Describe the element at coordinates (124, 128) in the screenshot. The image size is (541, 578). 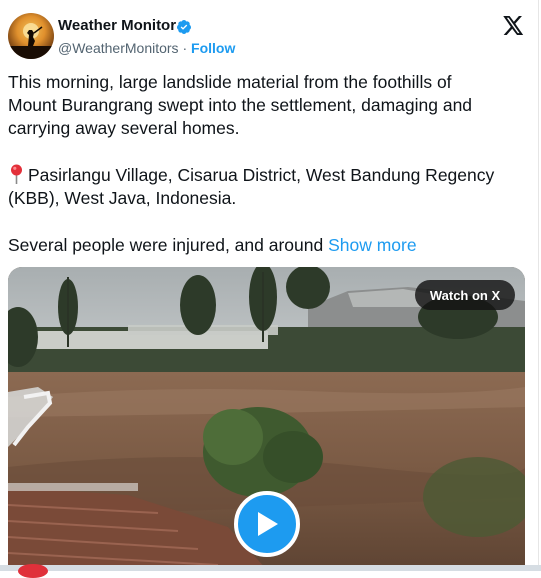
I see `text-line: carrying away several homes.` at that location.